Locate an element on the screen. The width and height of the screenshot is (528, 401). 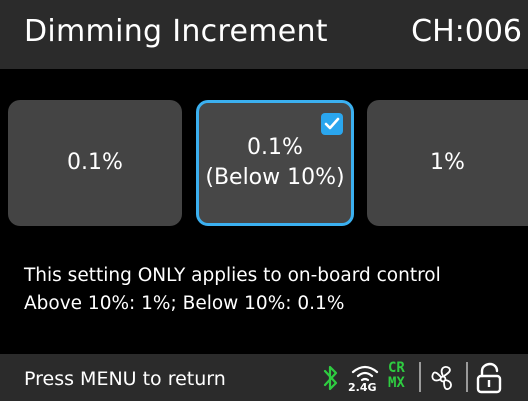
info-line-2: Above 10%: 1%; Below 10%: 0.1% is located at coordinates (184, 303).